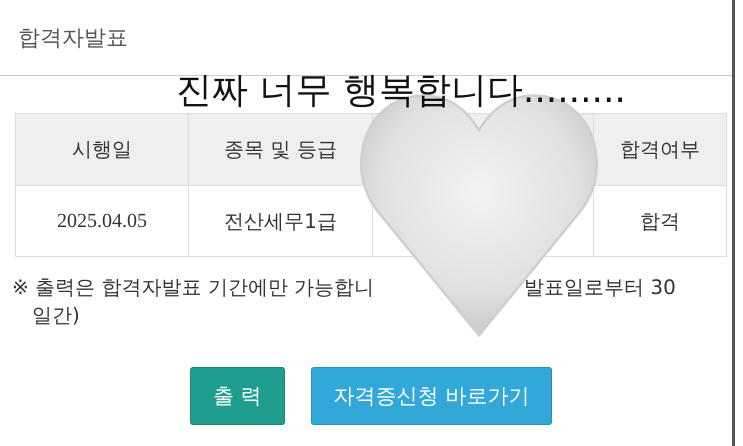 The width and height of the screenshot is (743, 446). Describe the element at coordinates (73, 38) in the screenshot. I see `page-title: 합격자발표` at that location.